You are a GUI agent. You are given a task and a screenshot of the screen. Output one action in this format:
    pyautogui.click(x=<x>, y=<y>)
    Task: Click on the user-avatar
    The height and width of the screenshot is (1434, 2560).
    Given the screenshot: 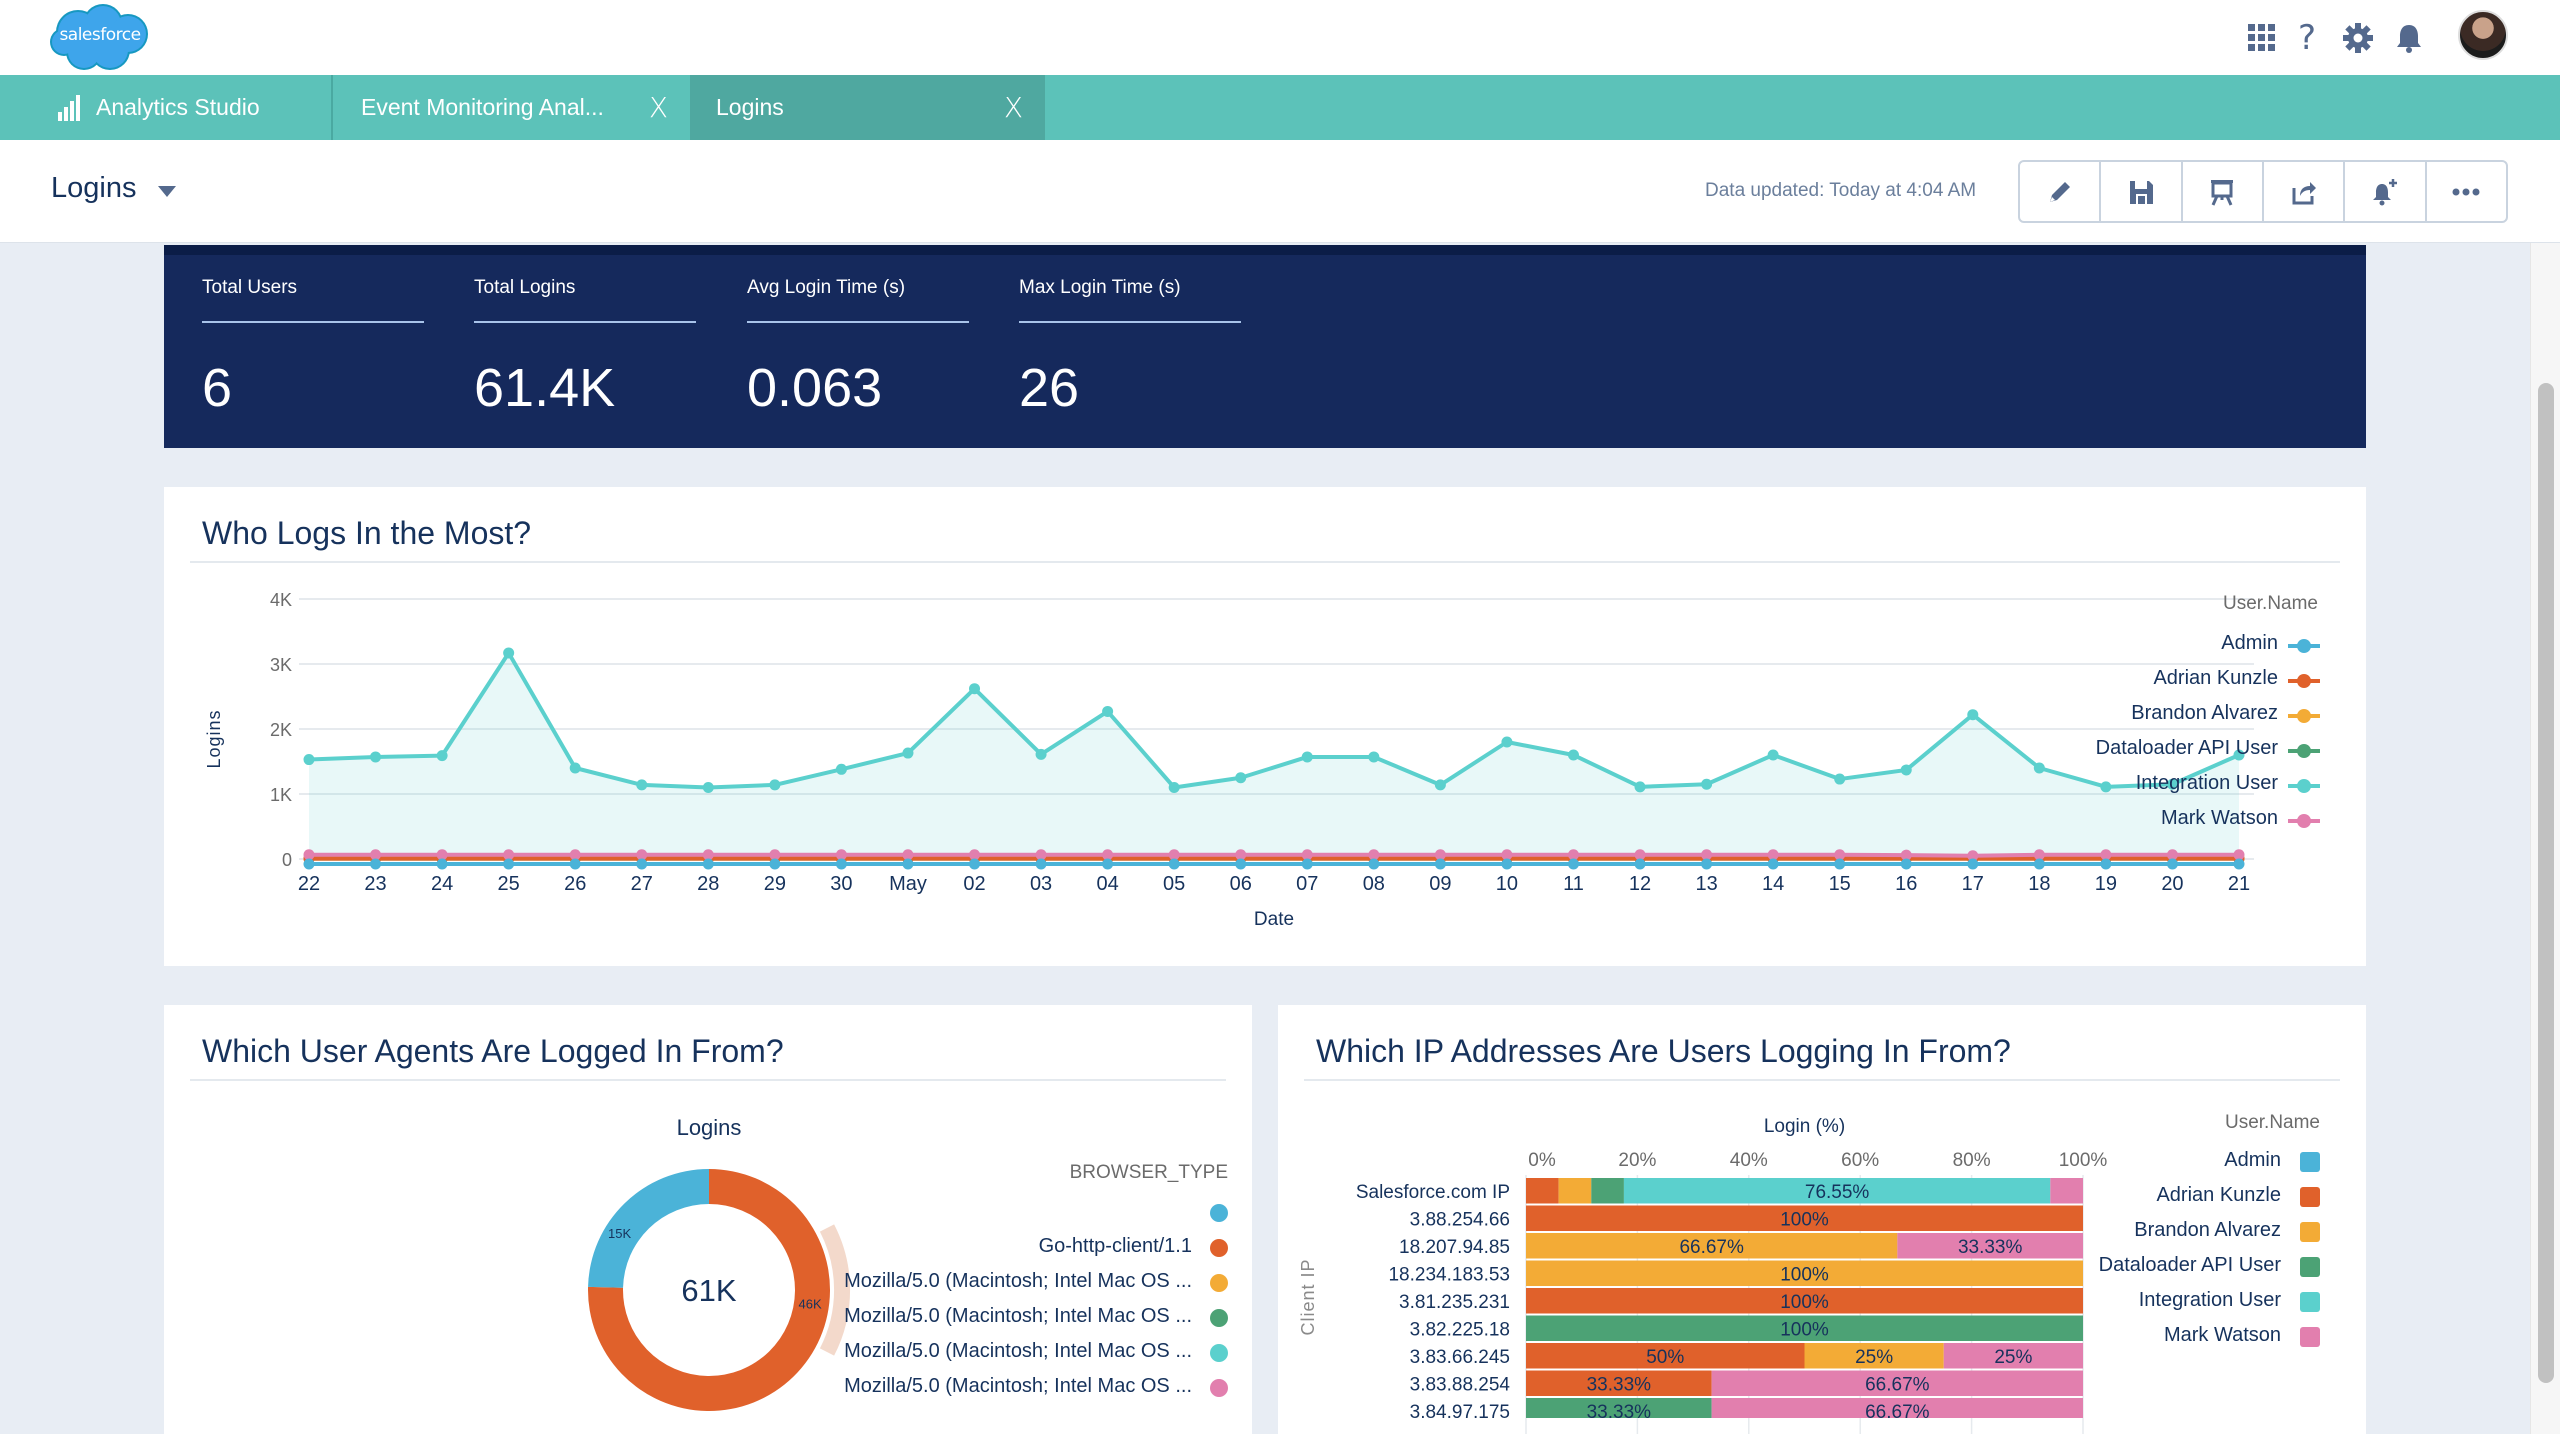 What is the action you would take?
    pyautogui.click(x=2483, y=35)
    